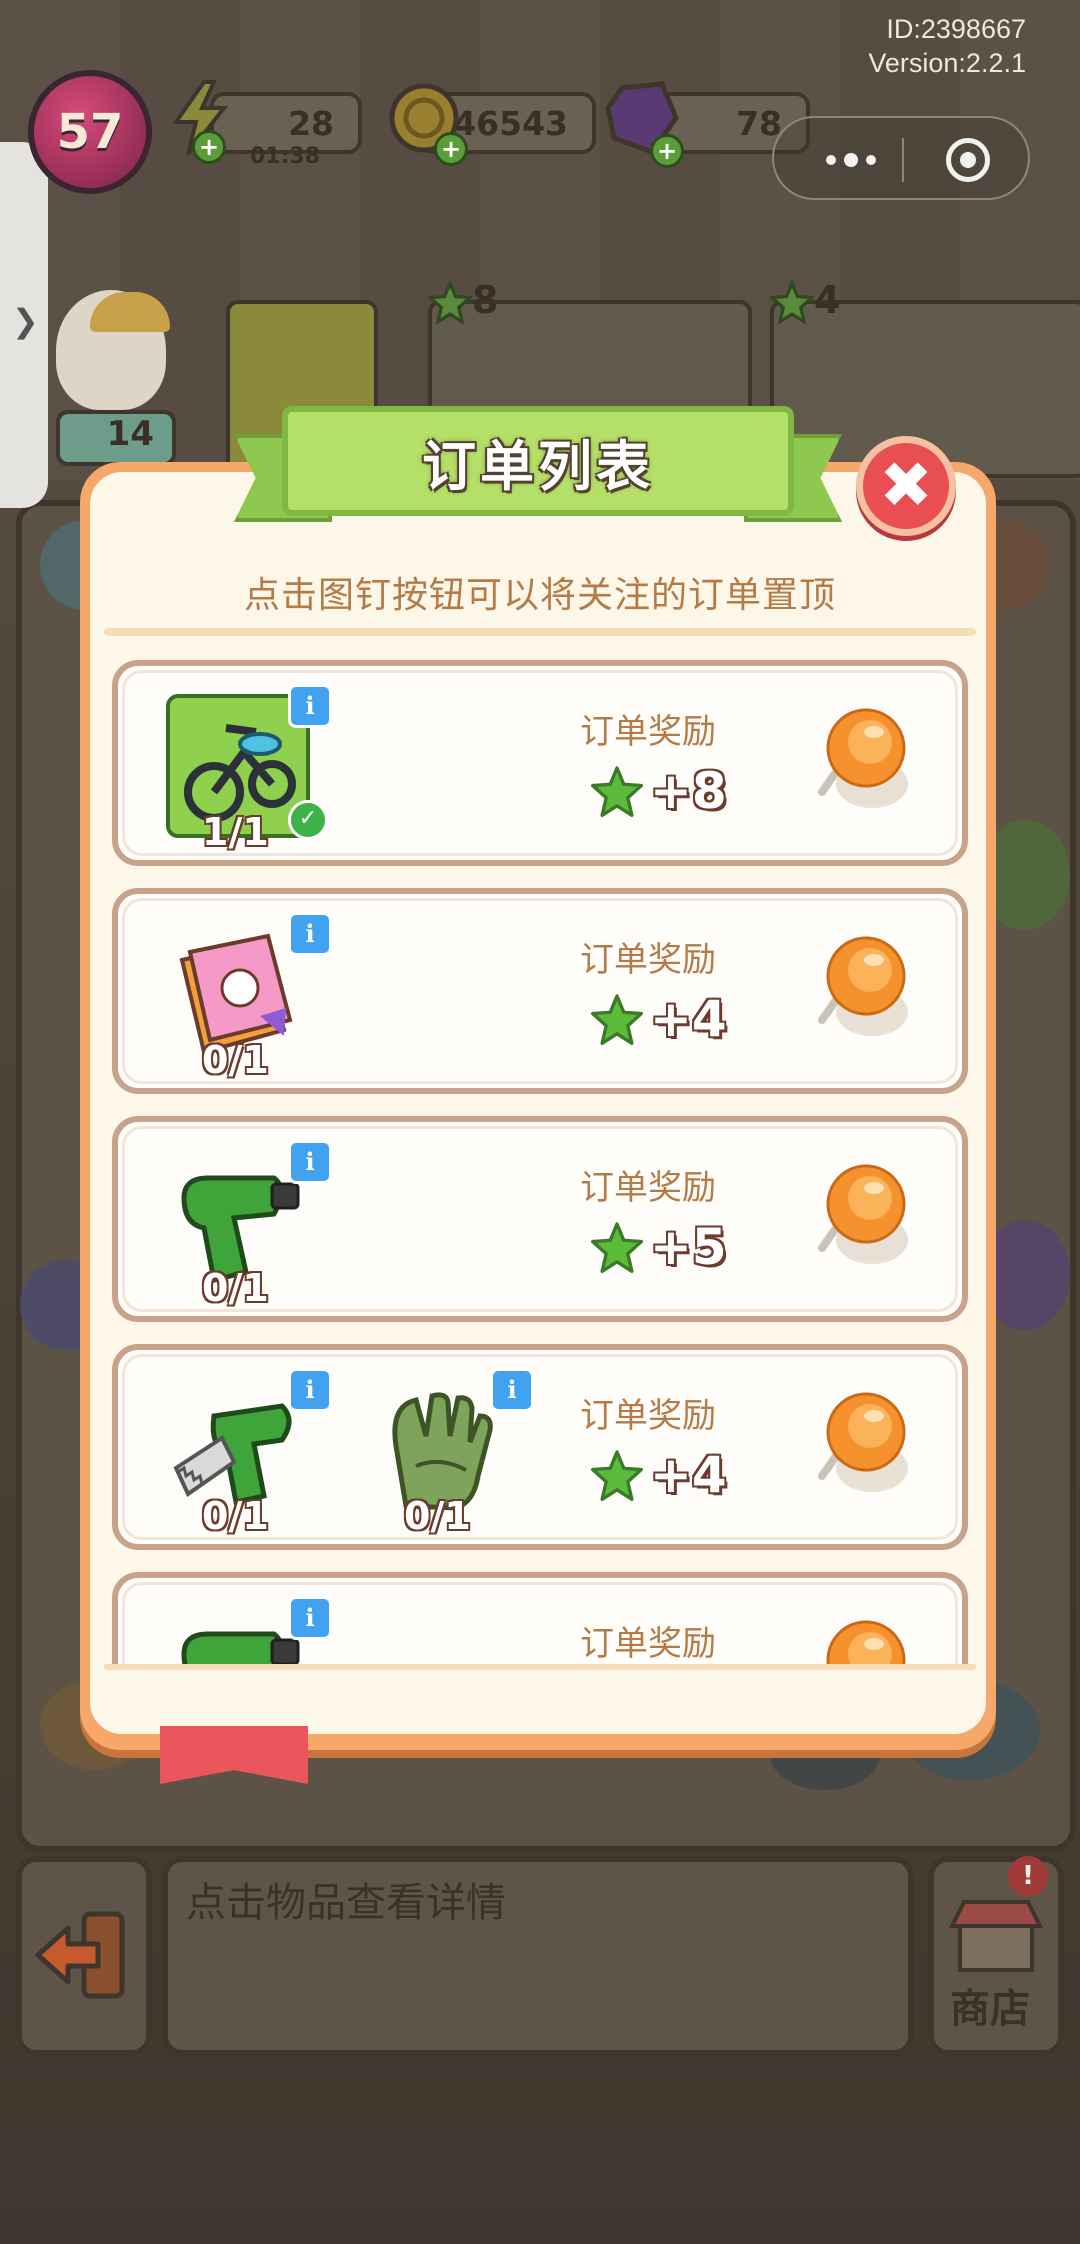 The height and width of the screenshot is (2244, 1080). Describe the element at coordinates (538, 466) in the screenshot. I see `modal-title: 订单列表` at that location.